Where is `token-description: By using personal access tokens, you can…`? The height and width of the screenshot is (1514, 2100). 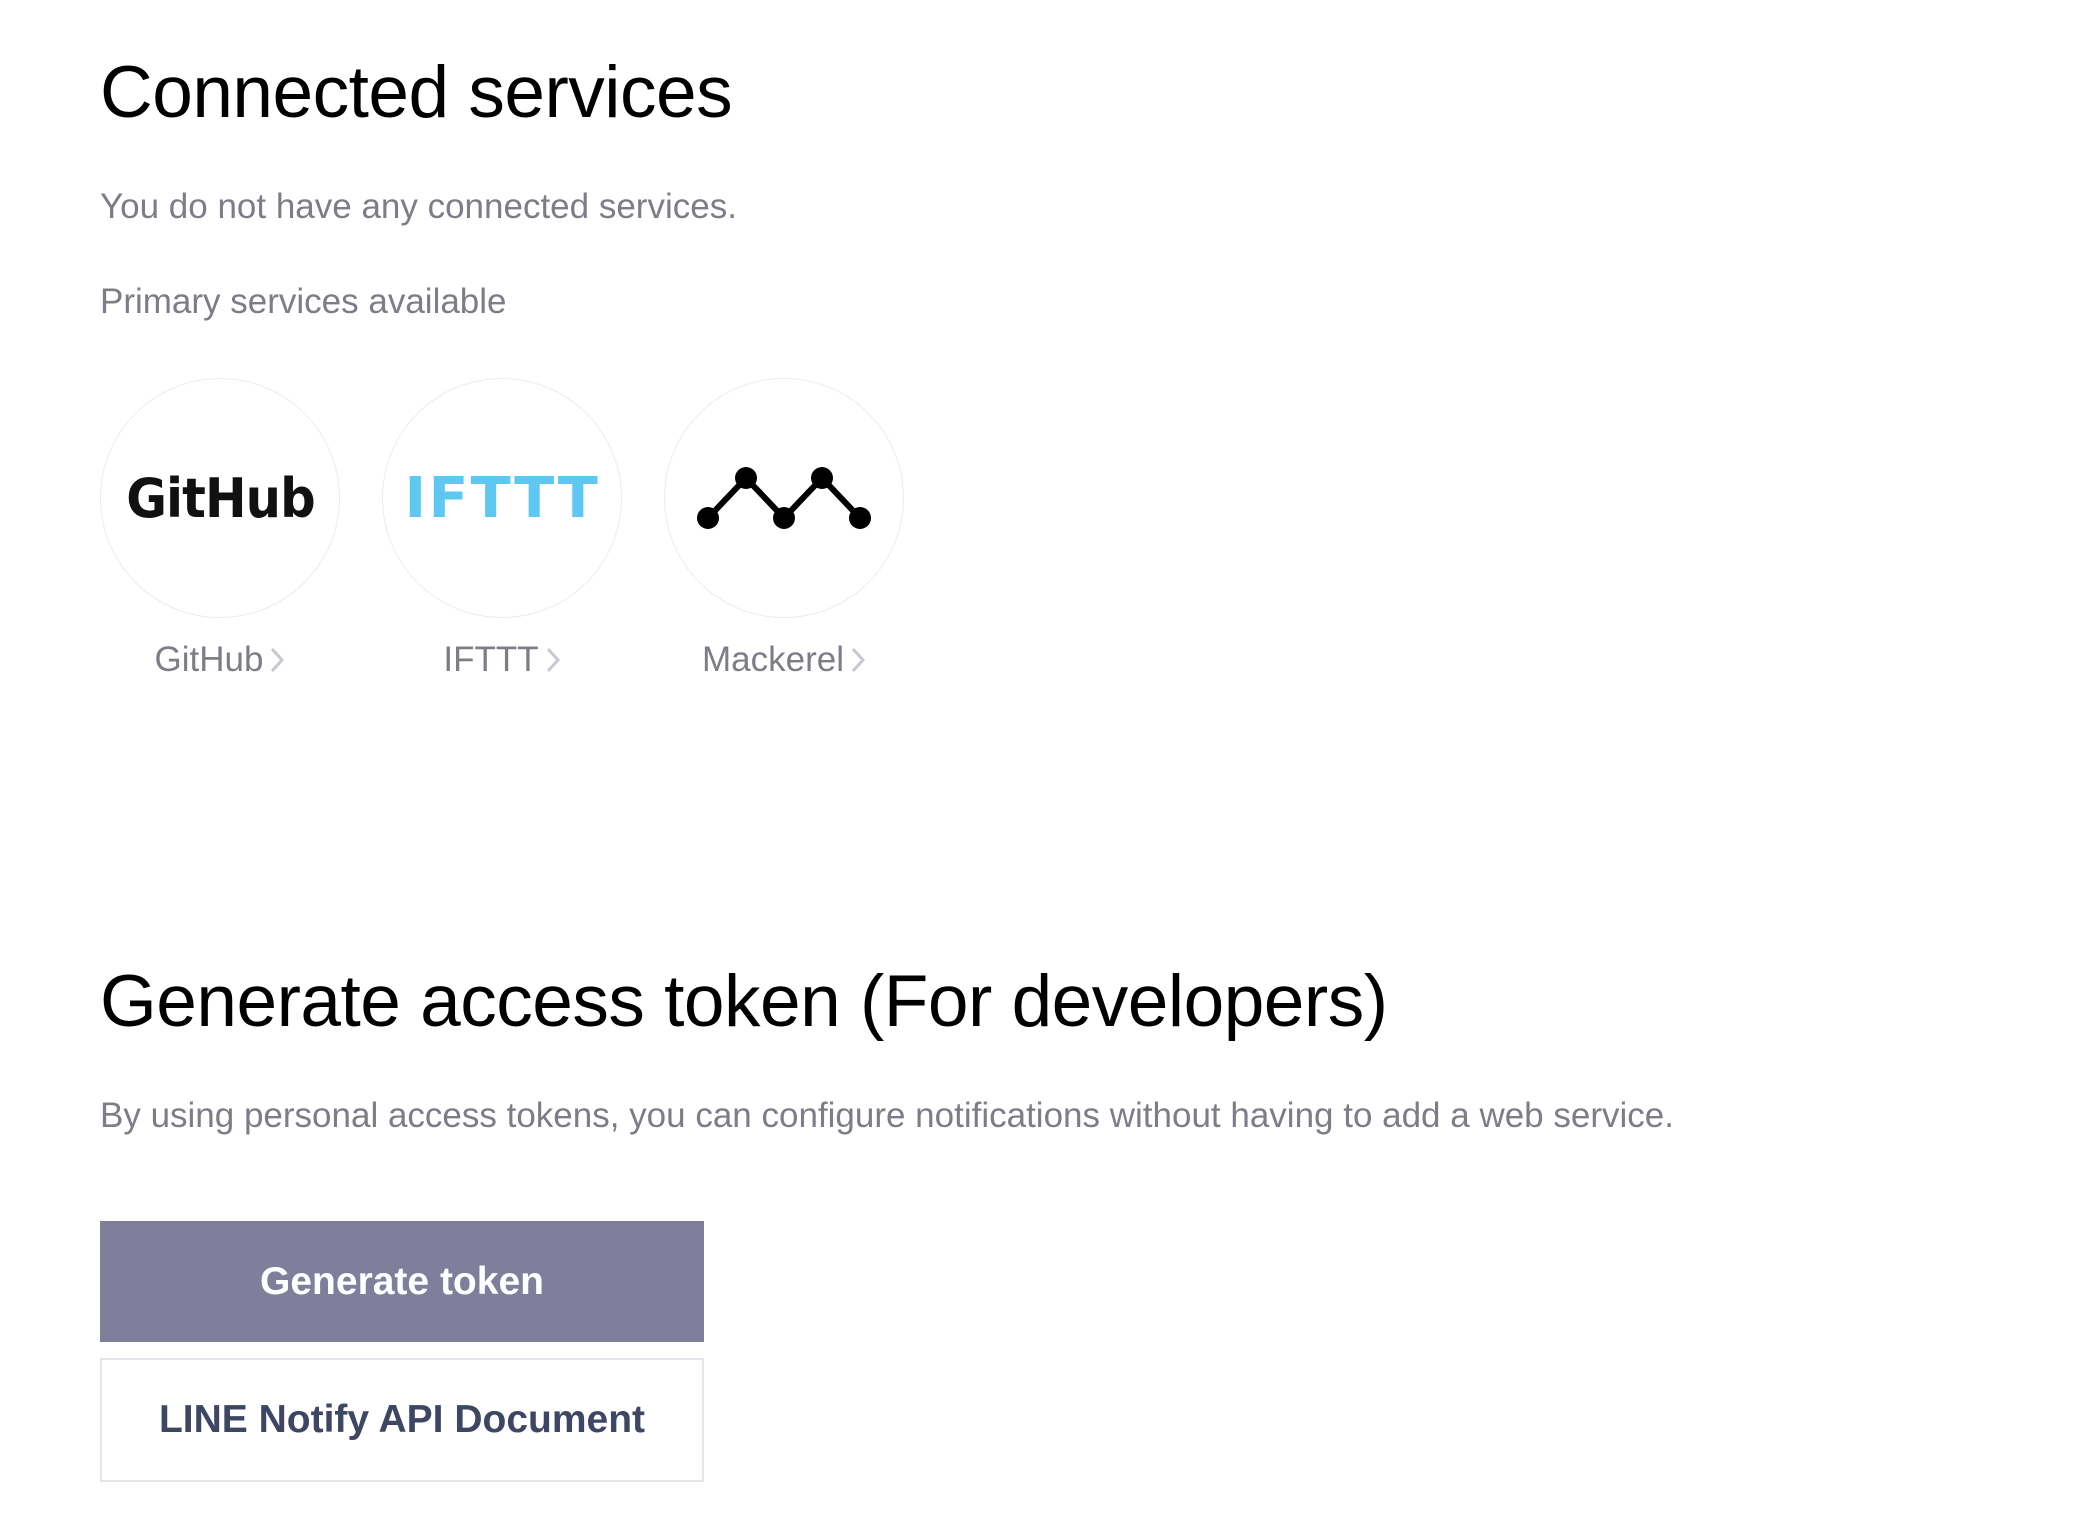
token-description: By using personal access tokens, you can… is located at coordinates (887, 1115).